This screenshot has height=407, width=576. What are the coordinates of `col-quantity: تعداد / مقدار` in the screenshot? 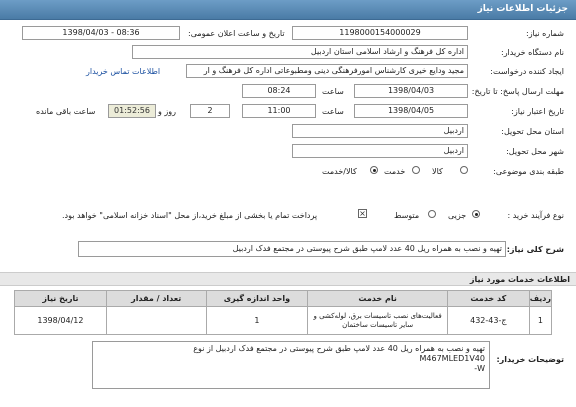 It's located at (156, 298).